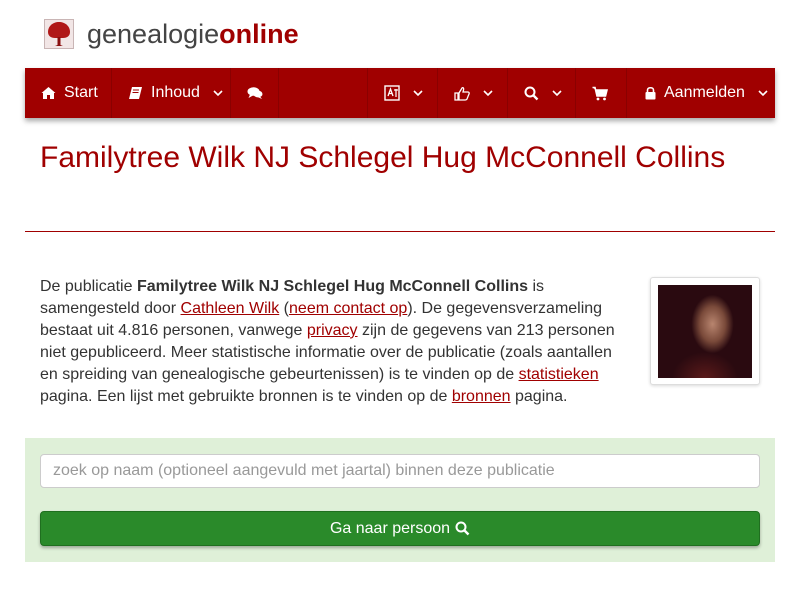  What do you see at coordinates (403, 93) in the screenshot?
I see `nav-language` at bounding box center [403, 93].